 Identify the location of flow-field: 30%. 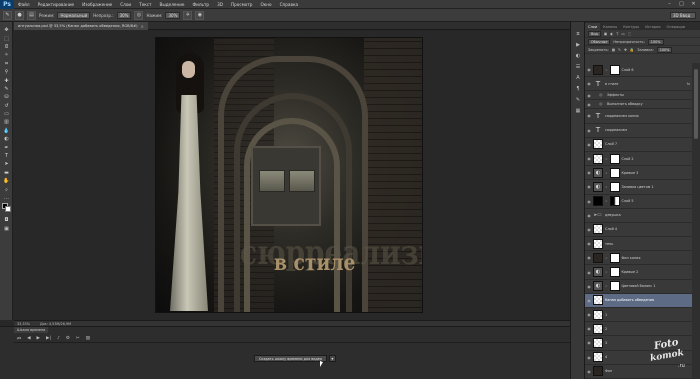
(173, 15).